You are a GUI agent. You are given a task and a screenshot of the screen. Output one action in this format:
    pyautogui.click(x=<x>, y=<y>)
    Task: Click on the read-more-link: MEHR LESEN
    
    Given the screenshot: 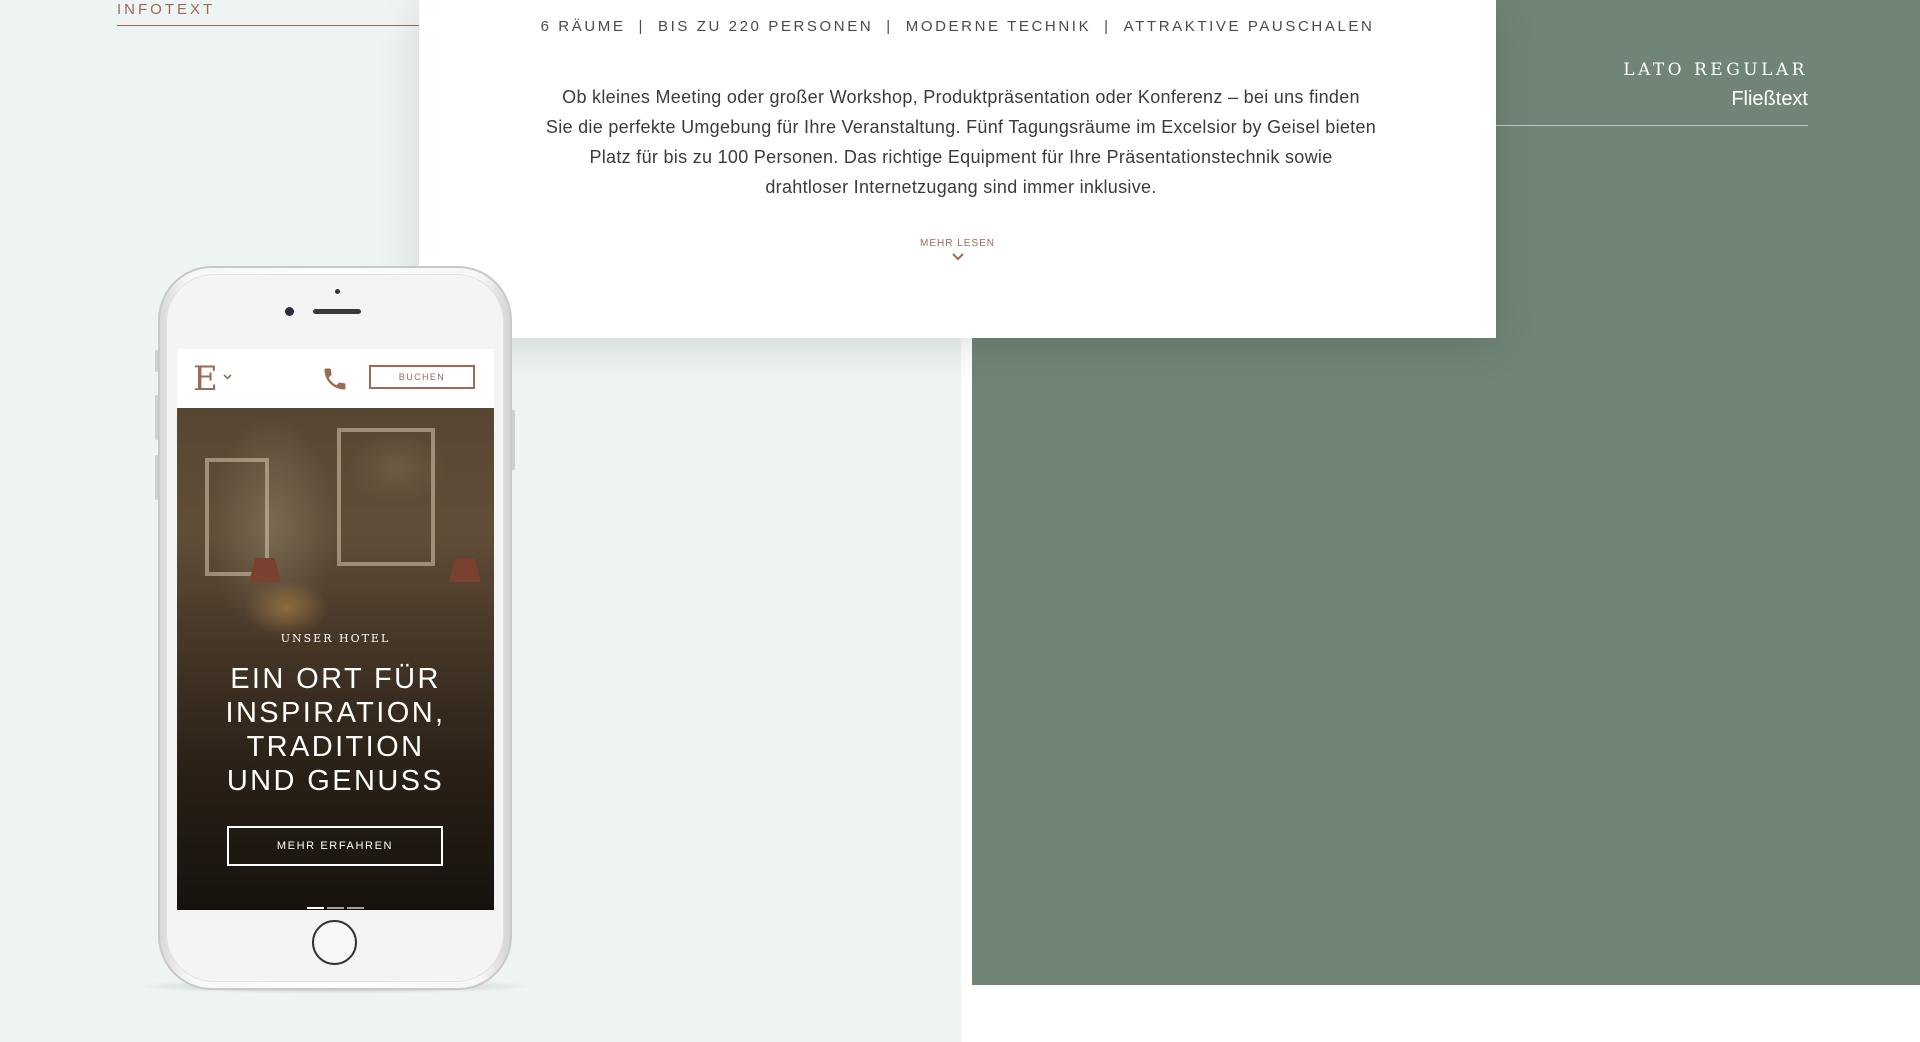 What is the action you would take?
    pyautogui.click(x=957, y=250)
    